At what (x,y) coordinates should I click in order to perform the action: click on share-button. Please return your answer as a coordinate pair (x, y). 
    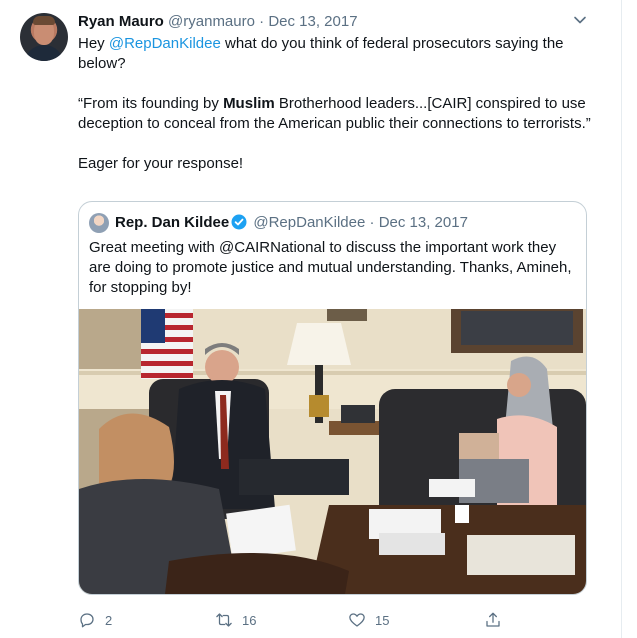
    Looking at the image, I should click on (497, 620).